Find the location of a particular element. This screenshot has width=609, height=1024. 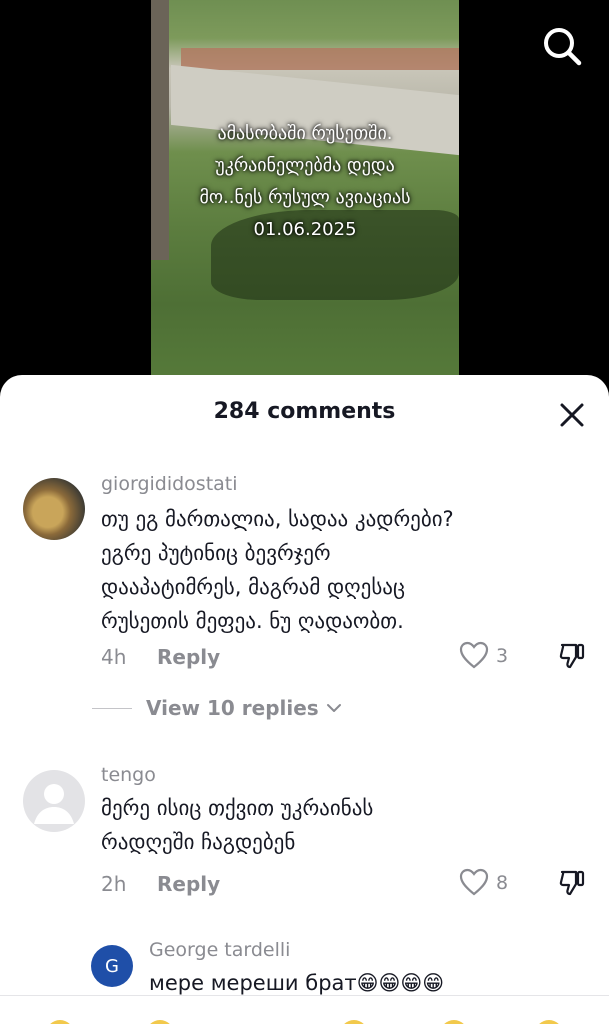

like-count: 3 is located at coordinates (502, 656).